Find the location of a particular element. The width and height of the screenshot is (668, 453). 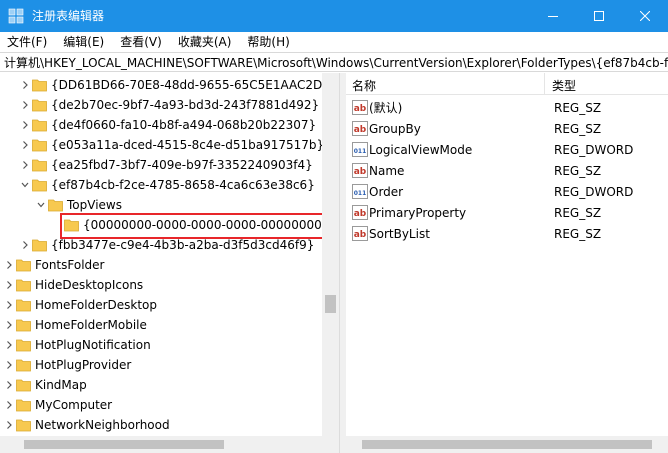

pane-splitter is located at coordinates (342, 263).